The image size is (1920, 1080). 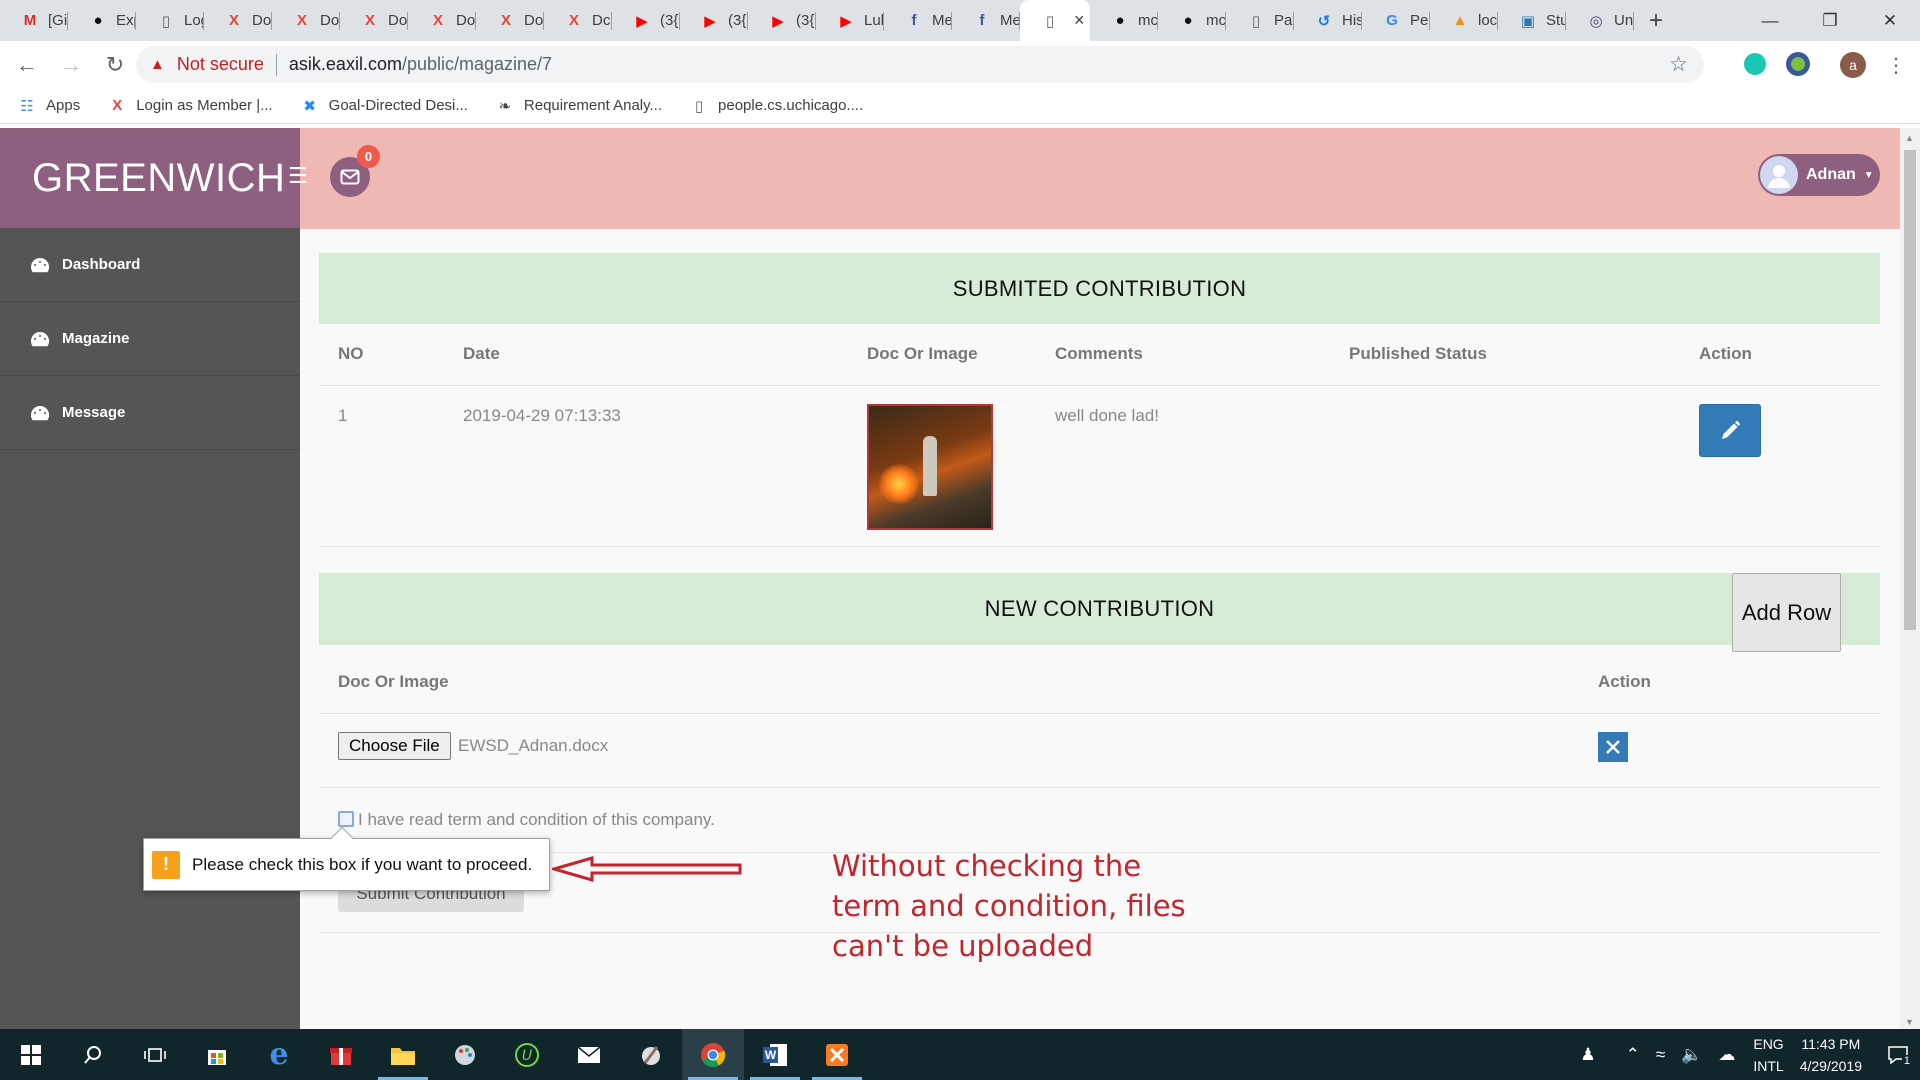 I want to click on extension-globe-icon, so click(x=1798, y=64).